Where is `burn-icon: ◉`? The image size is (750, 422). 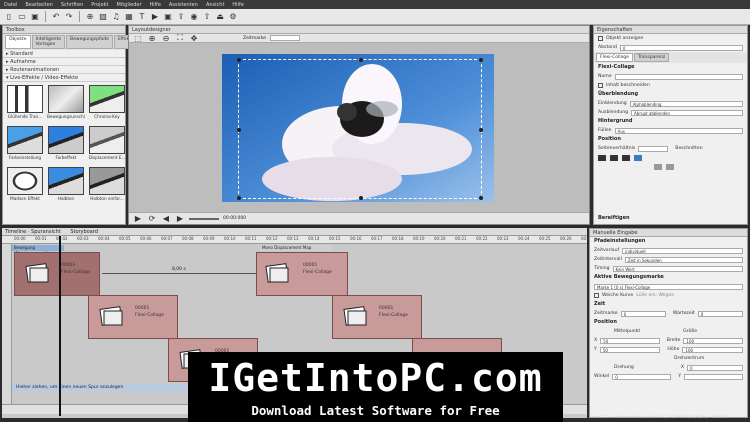 burn-icon: ◉ is located at coordinates (194, 17).